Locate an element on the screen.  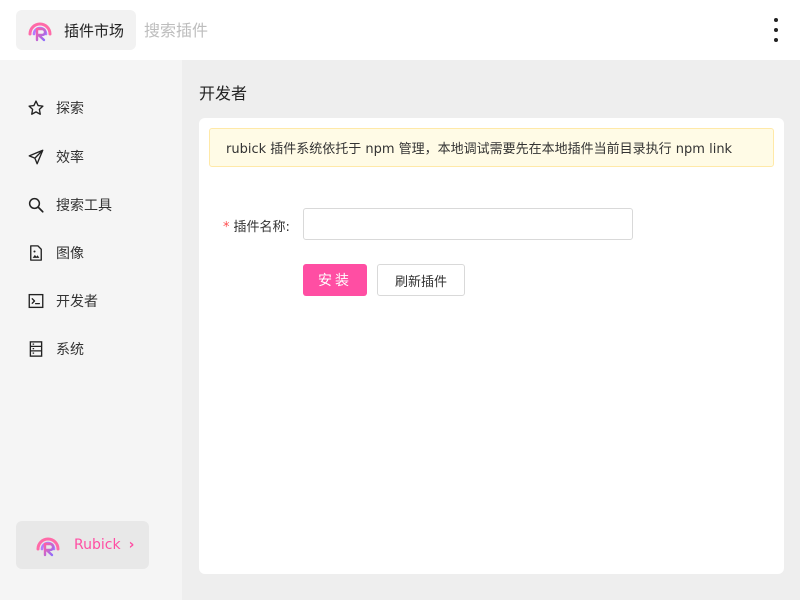
rubick-footer-button: Rubick › is located at coordinates (82, 545).